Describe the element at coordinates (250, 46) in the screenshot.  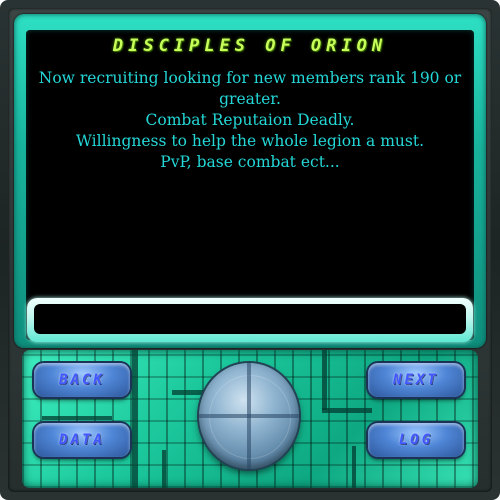
I see `window-title: DISCIPLES OF ORION` at that location.